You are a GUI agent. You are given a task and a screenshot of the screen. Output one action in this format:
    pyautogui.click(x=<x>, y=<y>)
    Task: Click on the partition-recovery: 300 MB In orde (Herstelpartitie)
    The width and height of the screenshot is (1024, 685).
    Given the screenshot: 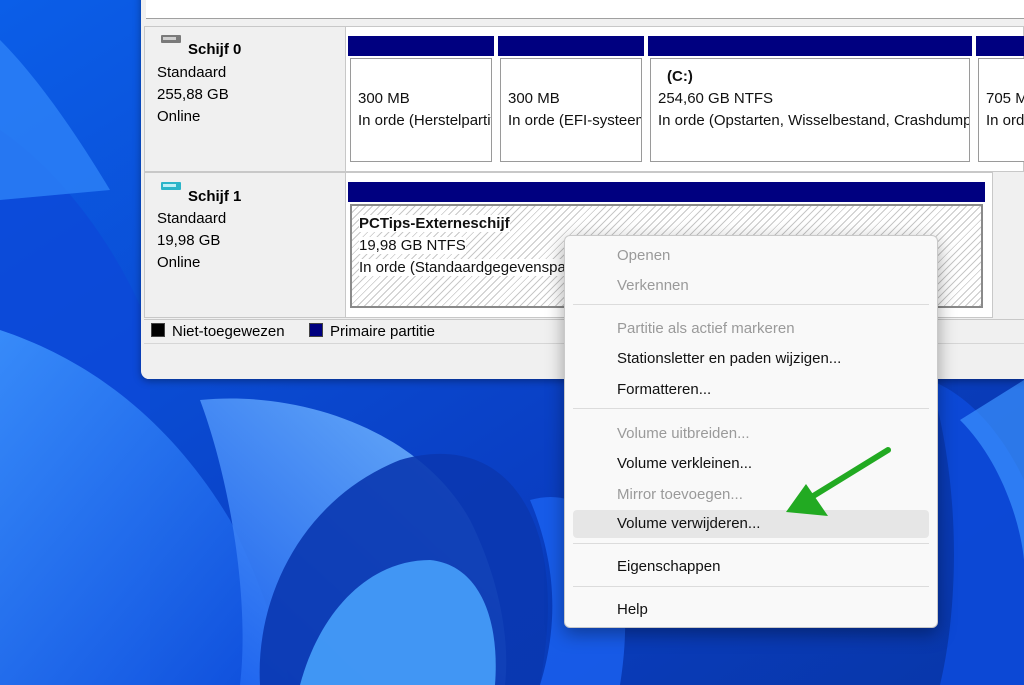 What is the action you would take?
    pyautogui.click(x=421, y=100)
    